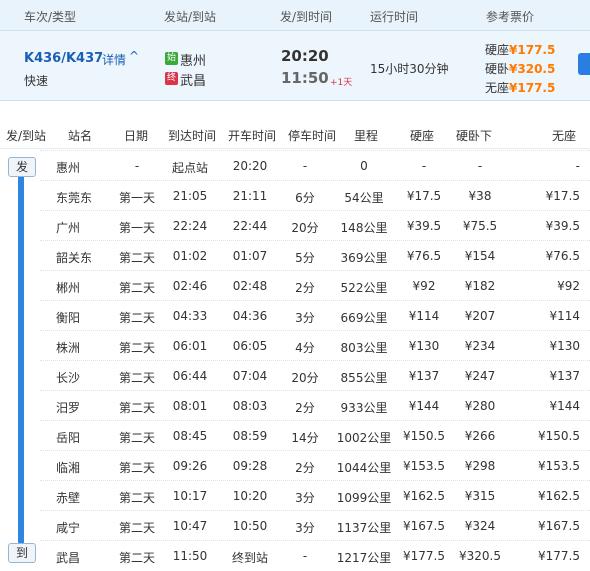  What do you see at coordinates (315, 315) in the screenshot?
I see `table-row: 衡阳 第二天 04:33 04:36 3分 669公里 ¥114 ¥207 ¥114` at bounding box center [315, 315].